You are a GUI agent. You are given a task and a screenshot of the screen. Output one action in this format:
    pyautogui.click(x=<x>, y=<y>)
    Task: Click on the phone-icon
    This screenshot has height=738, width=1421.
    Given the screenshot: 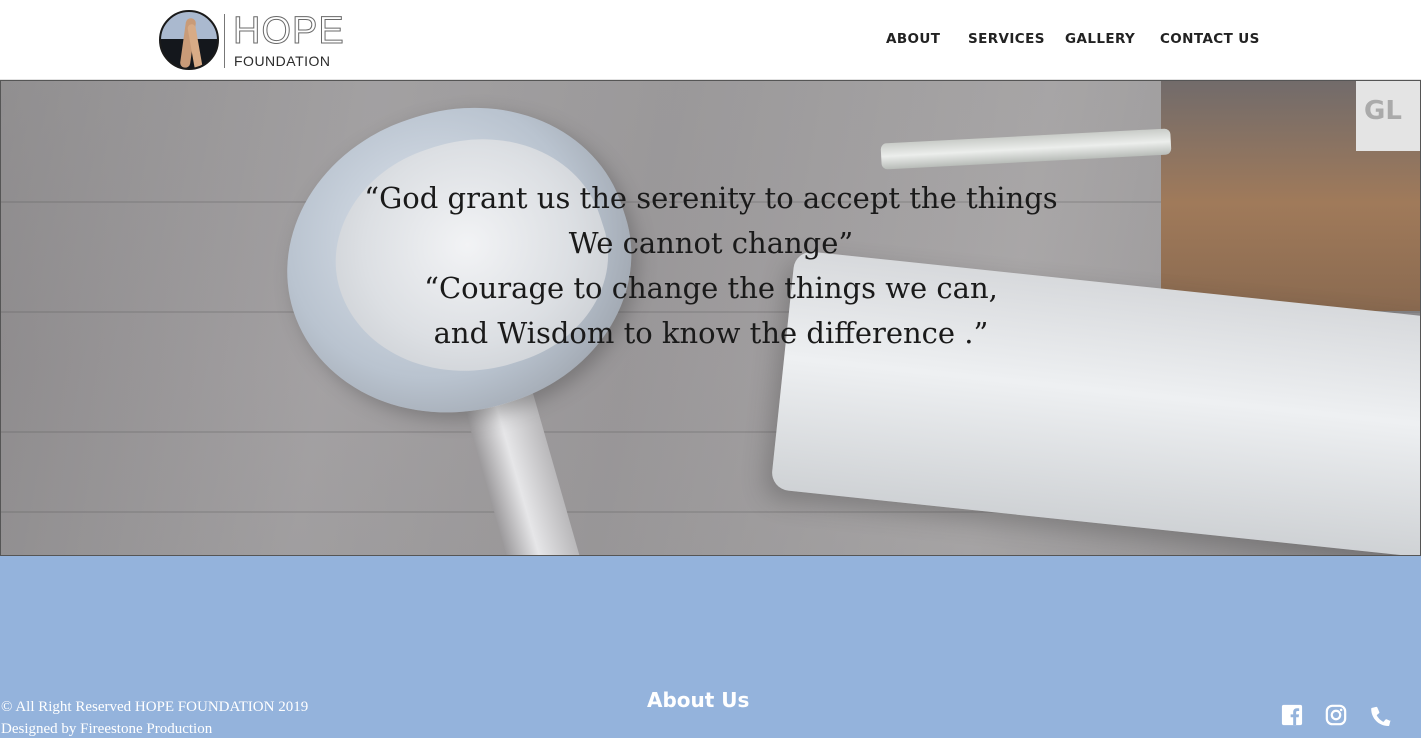 What is the action you would take?
    pyautogui.click(x=1381, y=716)
    